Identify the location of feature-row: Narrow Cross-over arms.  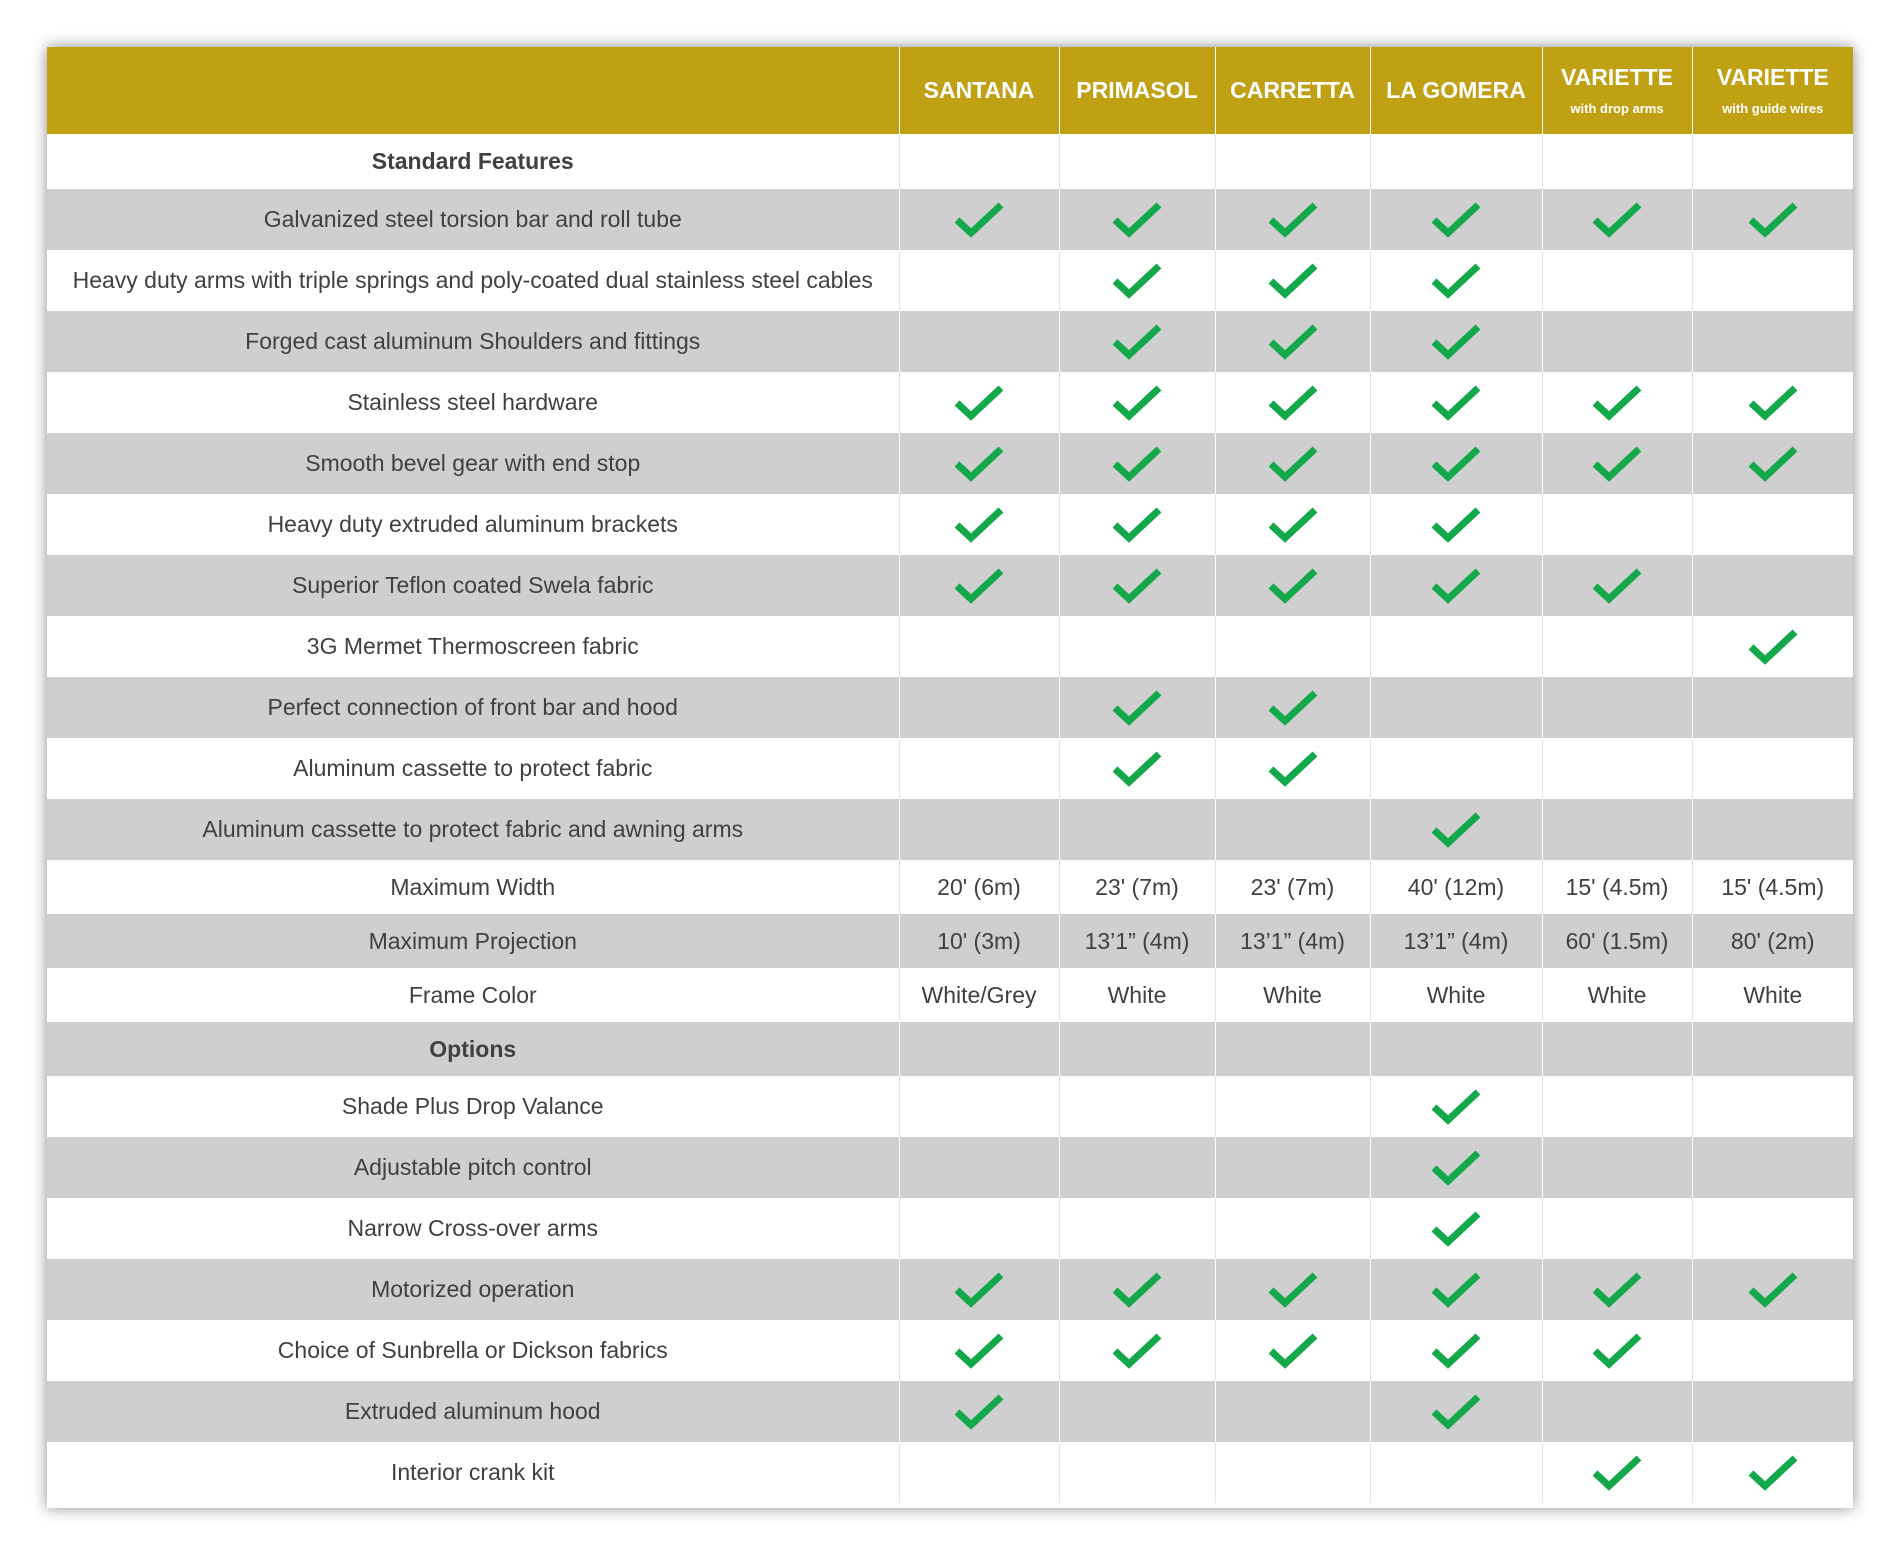
(950, 1228).